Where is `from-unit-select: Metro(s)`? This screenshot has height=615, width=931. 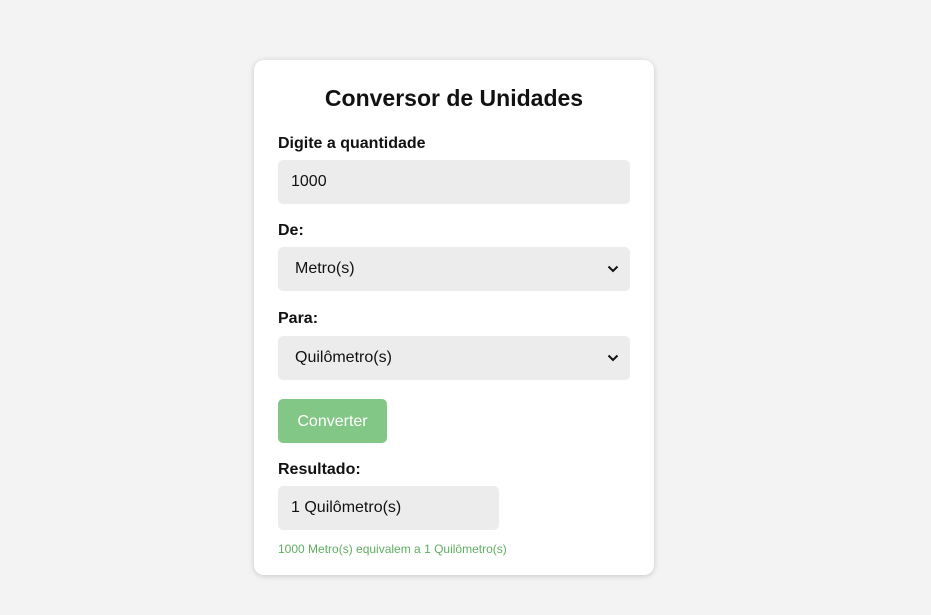 from-unit-select: Metro(s) is located at coordinates (454, 269).